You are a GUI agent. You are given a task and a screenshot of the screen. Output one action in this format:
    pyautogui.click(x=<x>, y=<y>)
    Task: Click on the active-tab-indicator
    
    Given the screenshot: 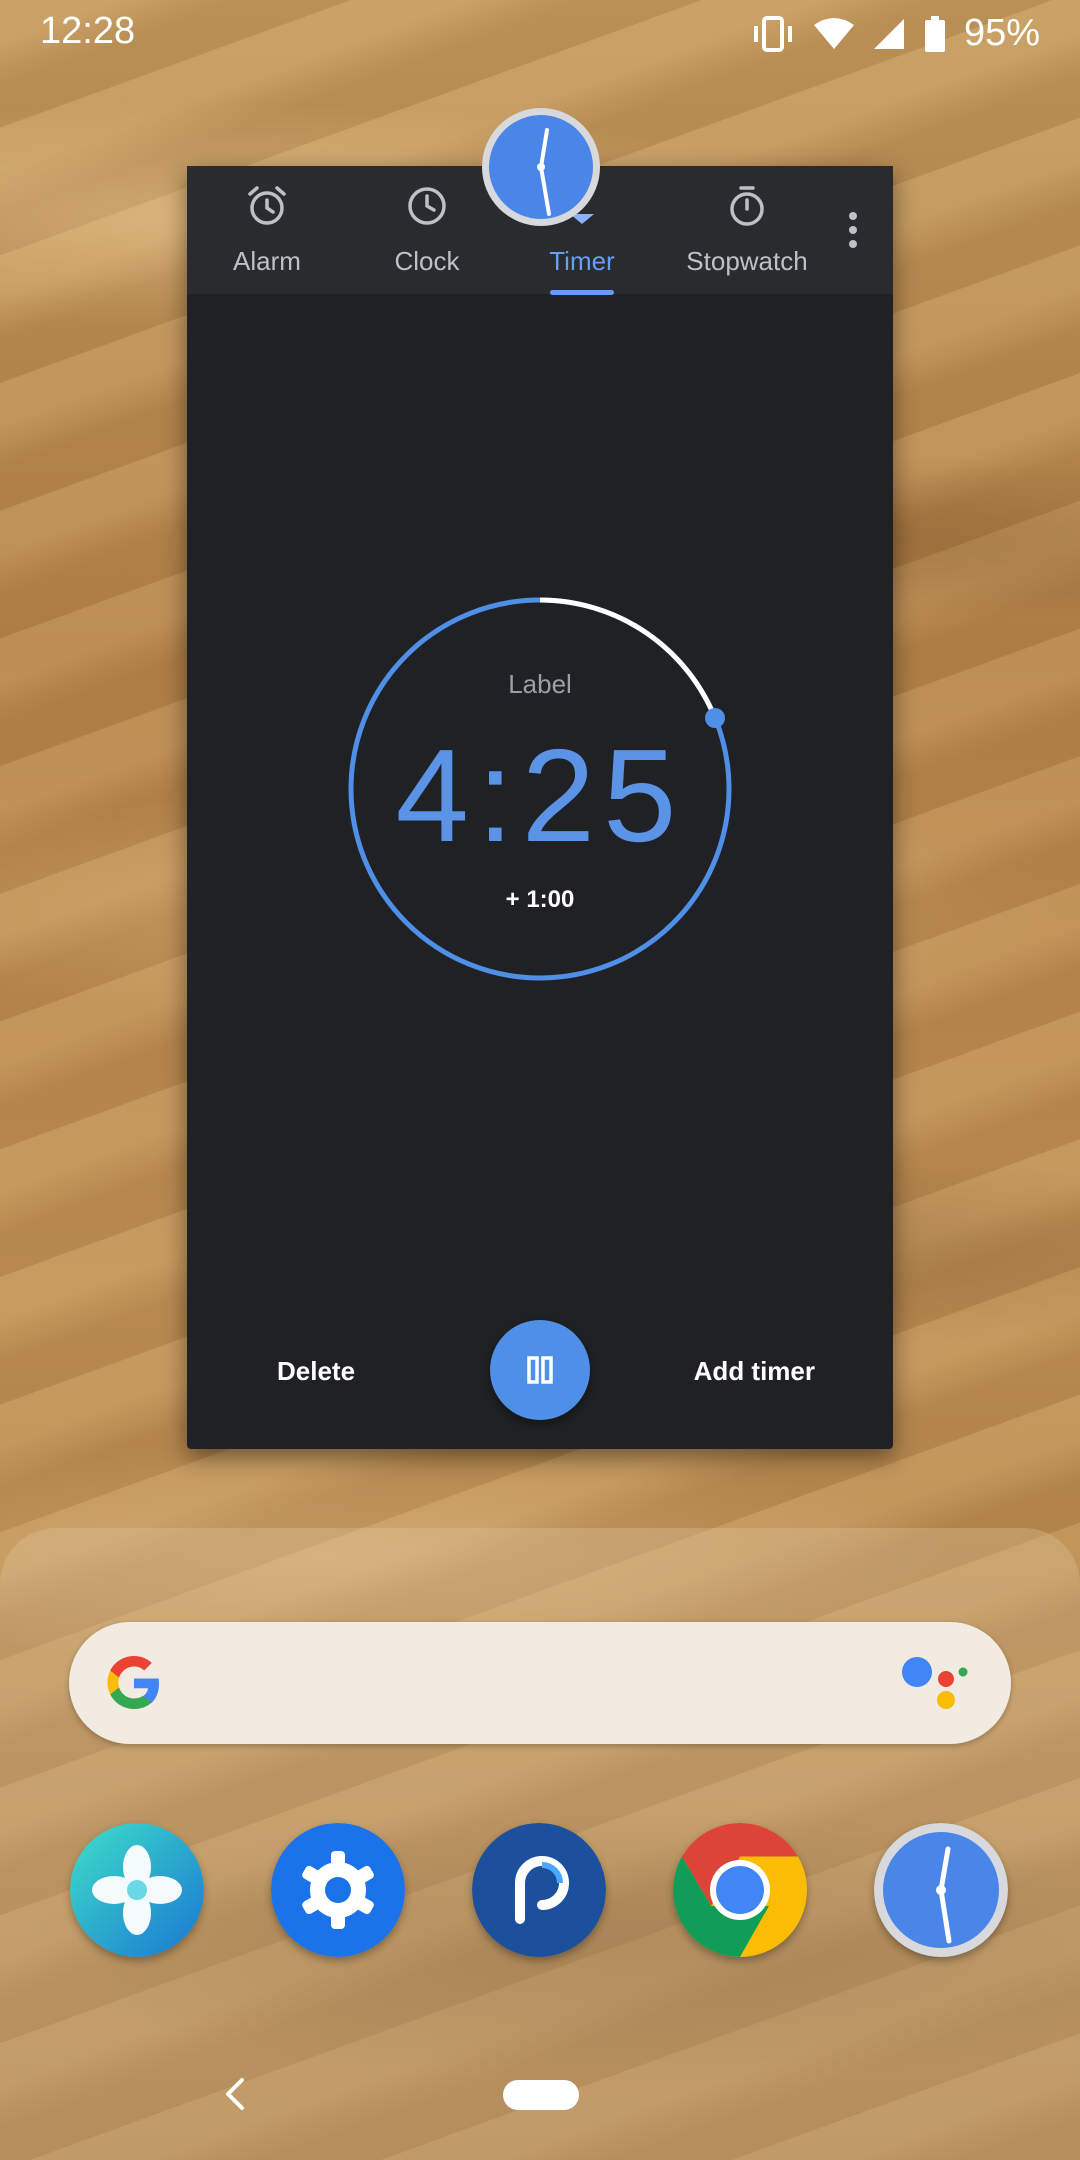 What is the action you would take?
    pyautogui.click(x=582, y=292)
    